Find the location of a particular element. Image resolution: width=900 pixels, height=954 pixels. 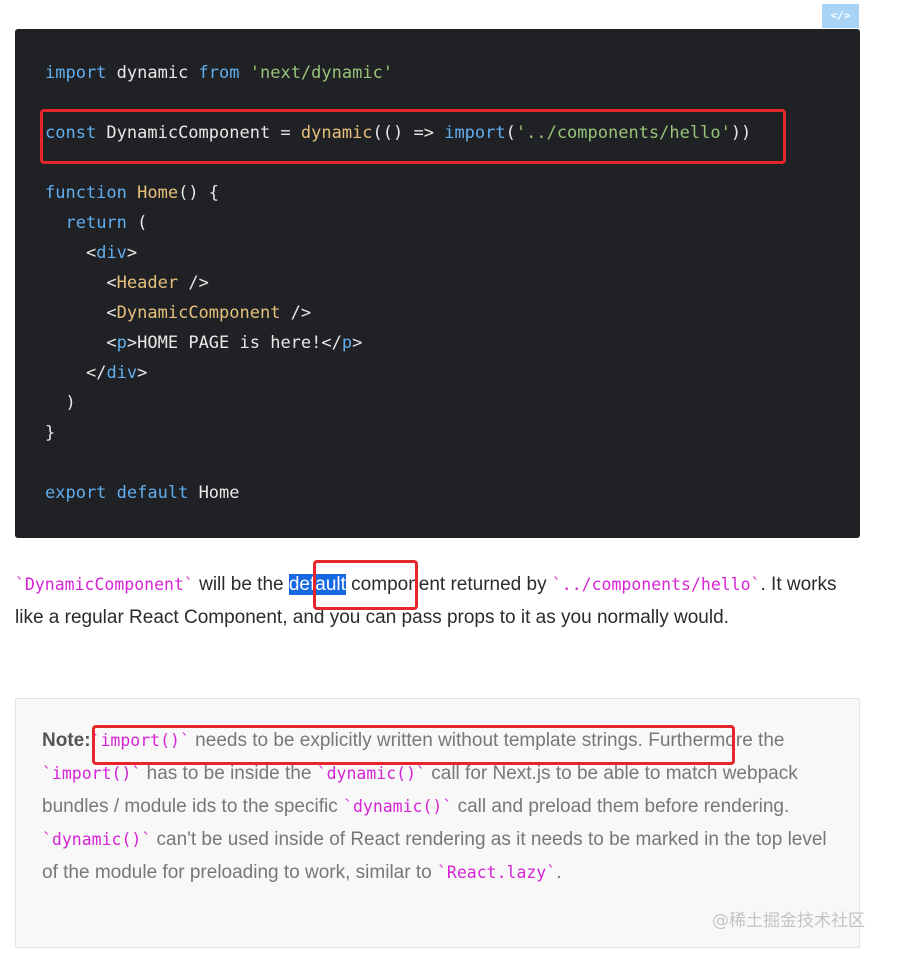

inline-code: `React.lazy` is located at coordinates (496, 872).